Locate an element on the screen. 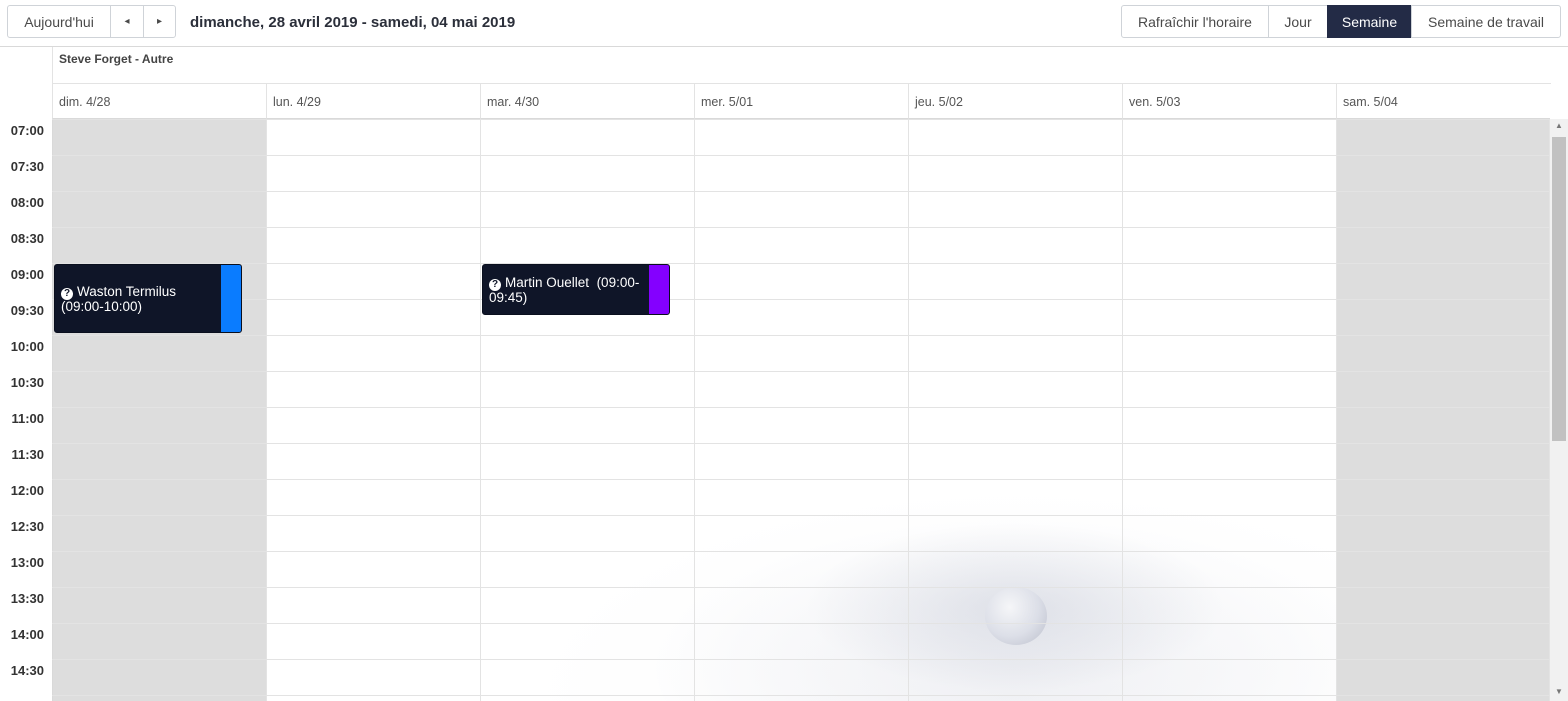 The width and height of the screenshot is (1568, 701). day-column-sat is located at coordinates (1443, 410).